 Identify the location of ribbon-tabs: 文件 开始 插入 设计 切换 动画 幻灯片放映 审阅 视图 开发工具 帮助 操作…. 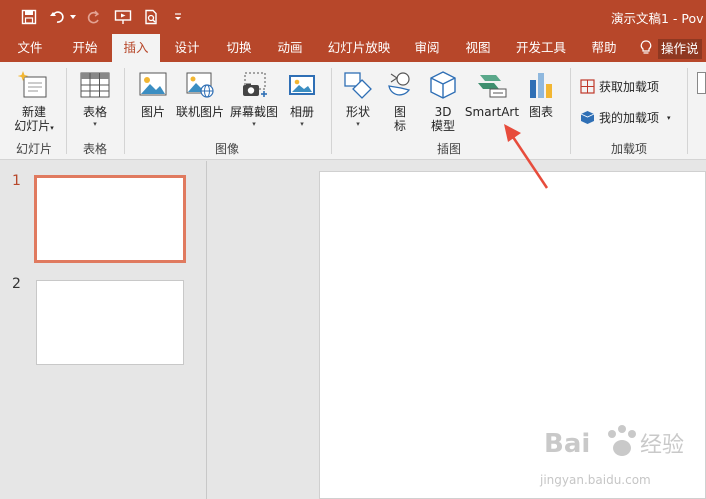
(353, 48).